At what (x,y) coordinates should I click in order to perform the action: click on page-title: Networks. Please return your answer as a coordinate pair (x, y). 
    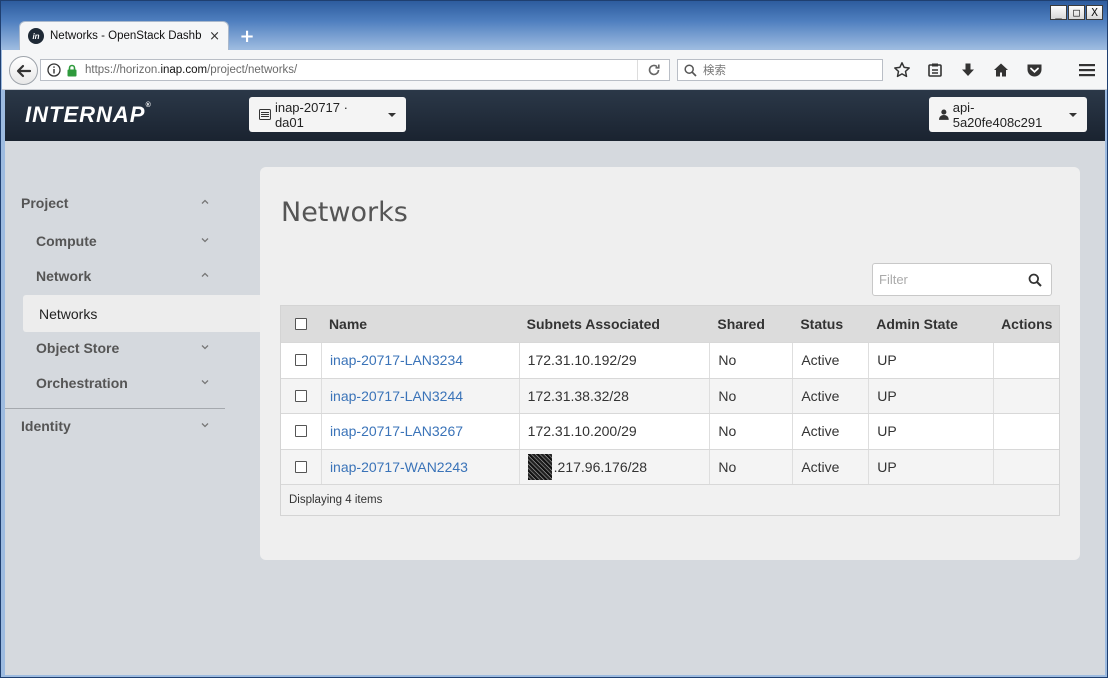
    Looking at the image, I should click on (344, 212).